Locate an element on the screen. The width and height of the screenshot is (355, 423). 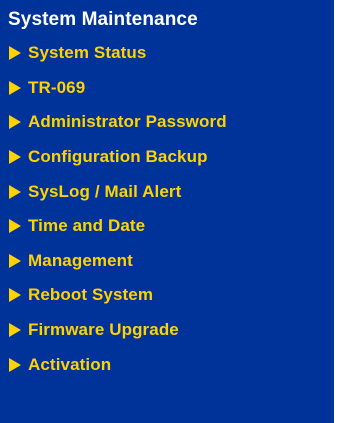
menu-item-label: Management is located at coordinates (80, 261).